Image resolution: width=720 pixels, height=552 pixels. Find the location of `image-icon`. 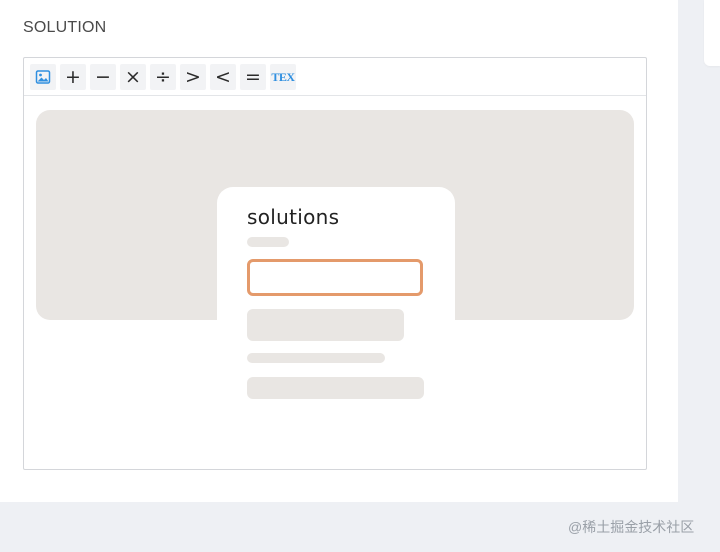

image-icon is located at coordinates (43, 77).